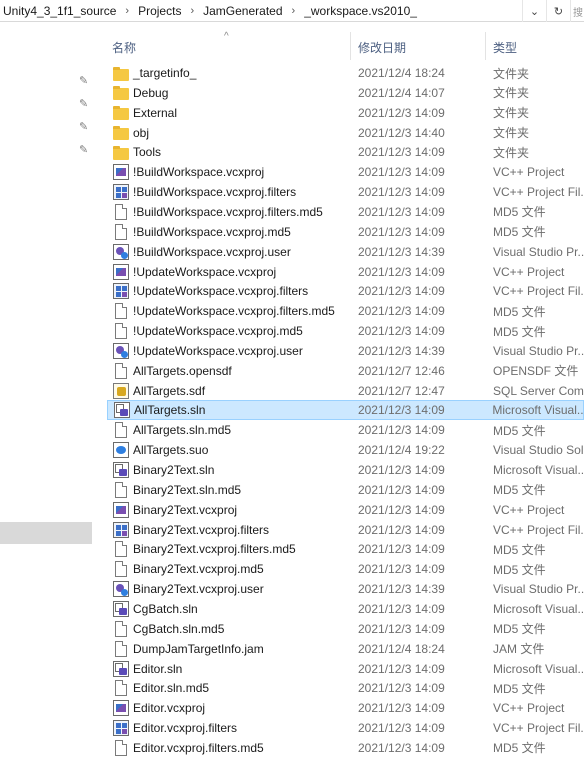 This screenshot has width=584, height=758. I want to click on file-row: External 2021/12/3 14:09 文件夹, so click(345, 113).